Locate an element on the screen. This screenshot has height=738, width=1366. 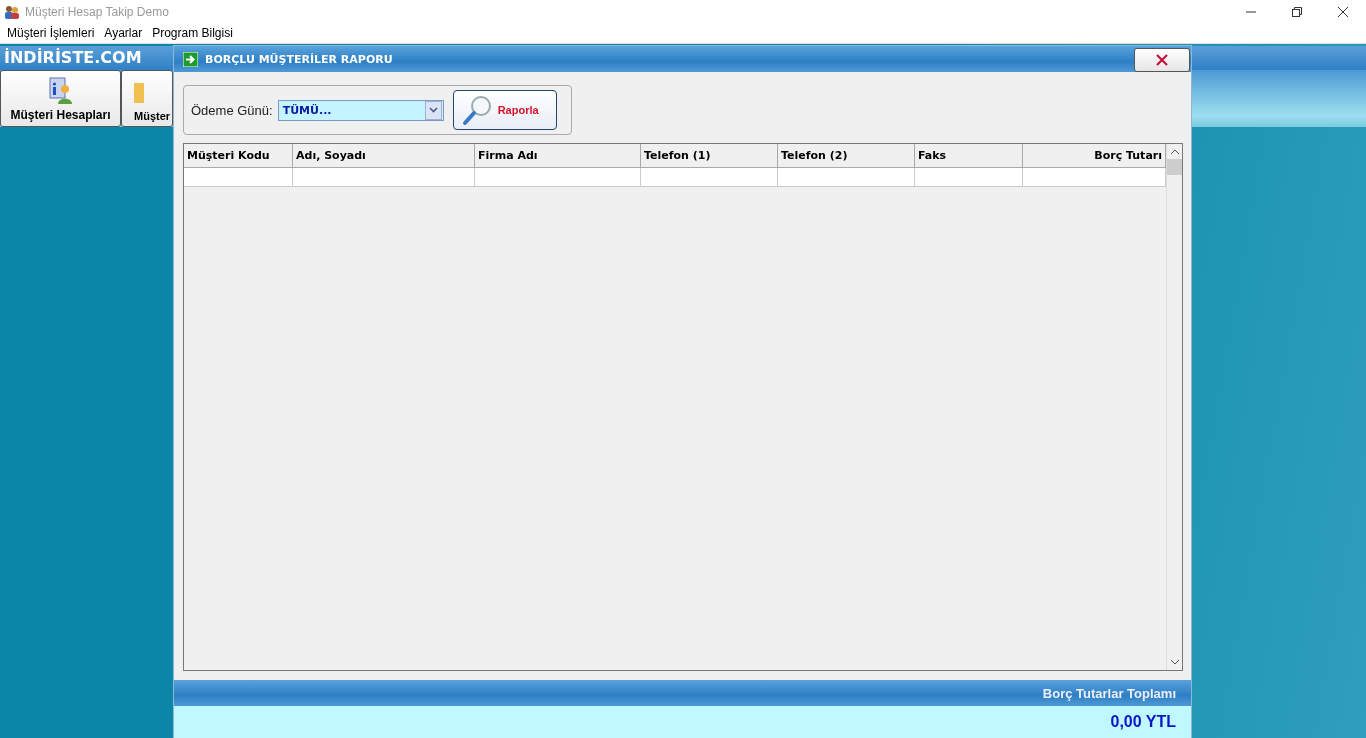
menu-item: Ayarlar is located at coordinates (123, 33).